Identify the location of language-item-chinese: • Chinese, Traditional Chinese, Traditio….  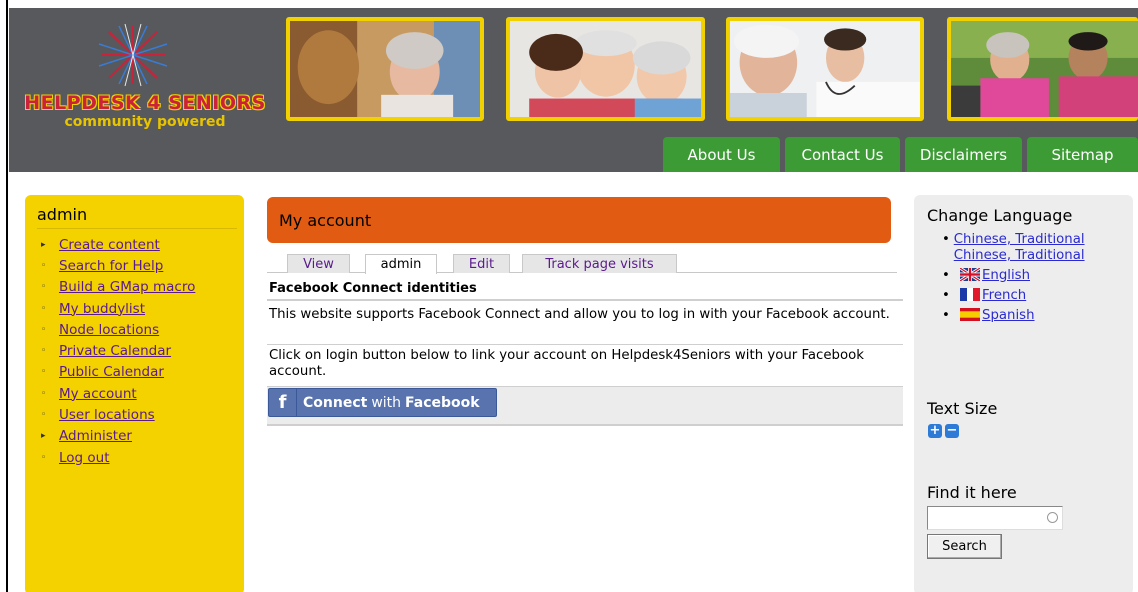
(1034, 248).